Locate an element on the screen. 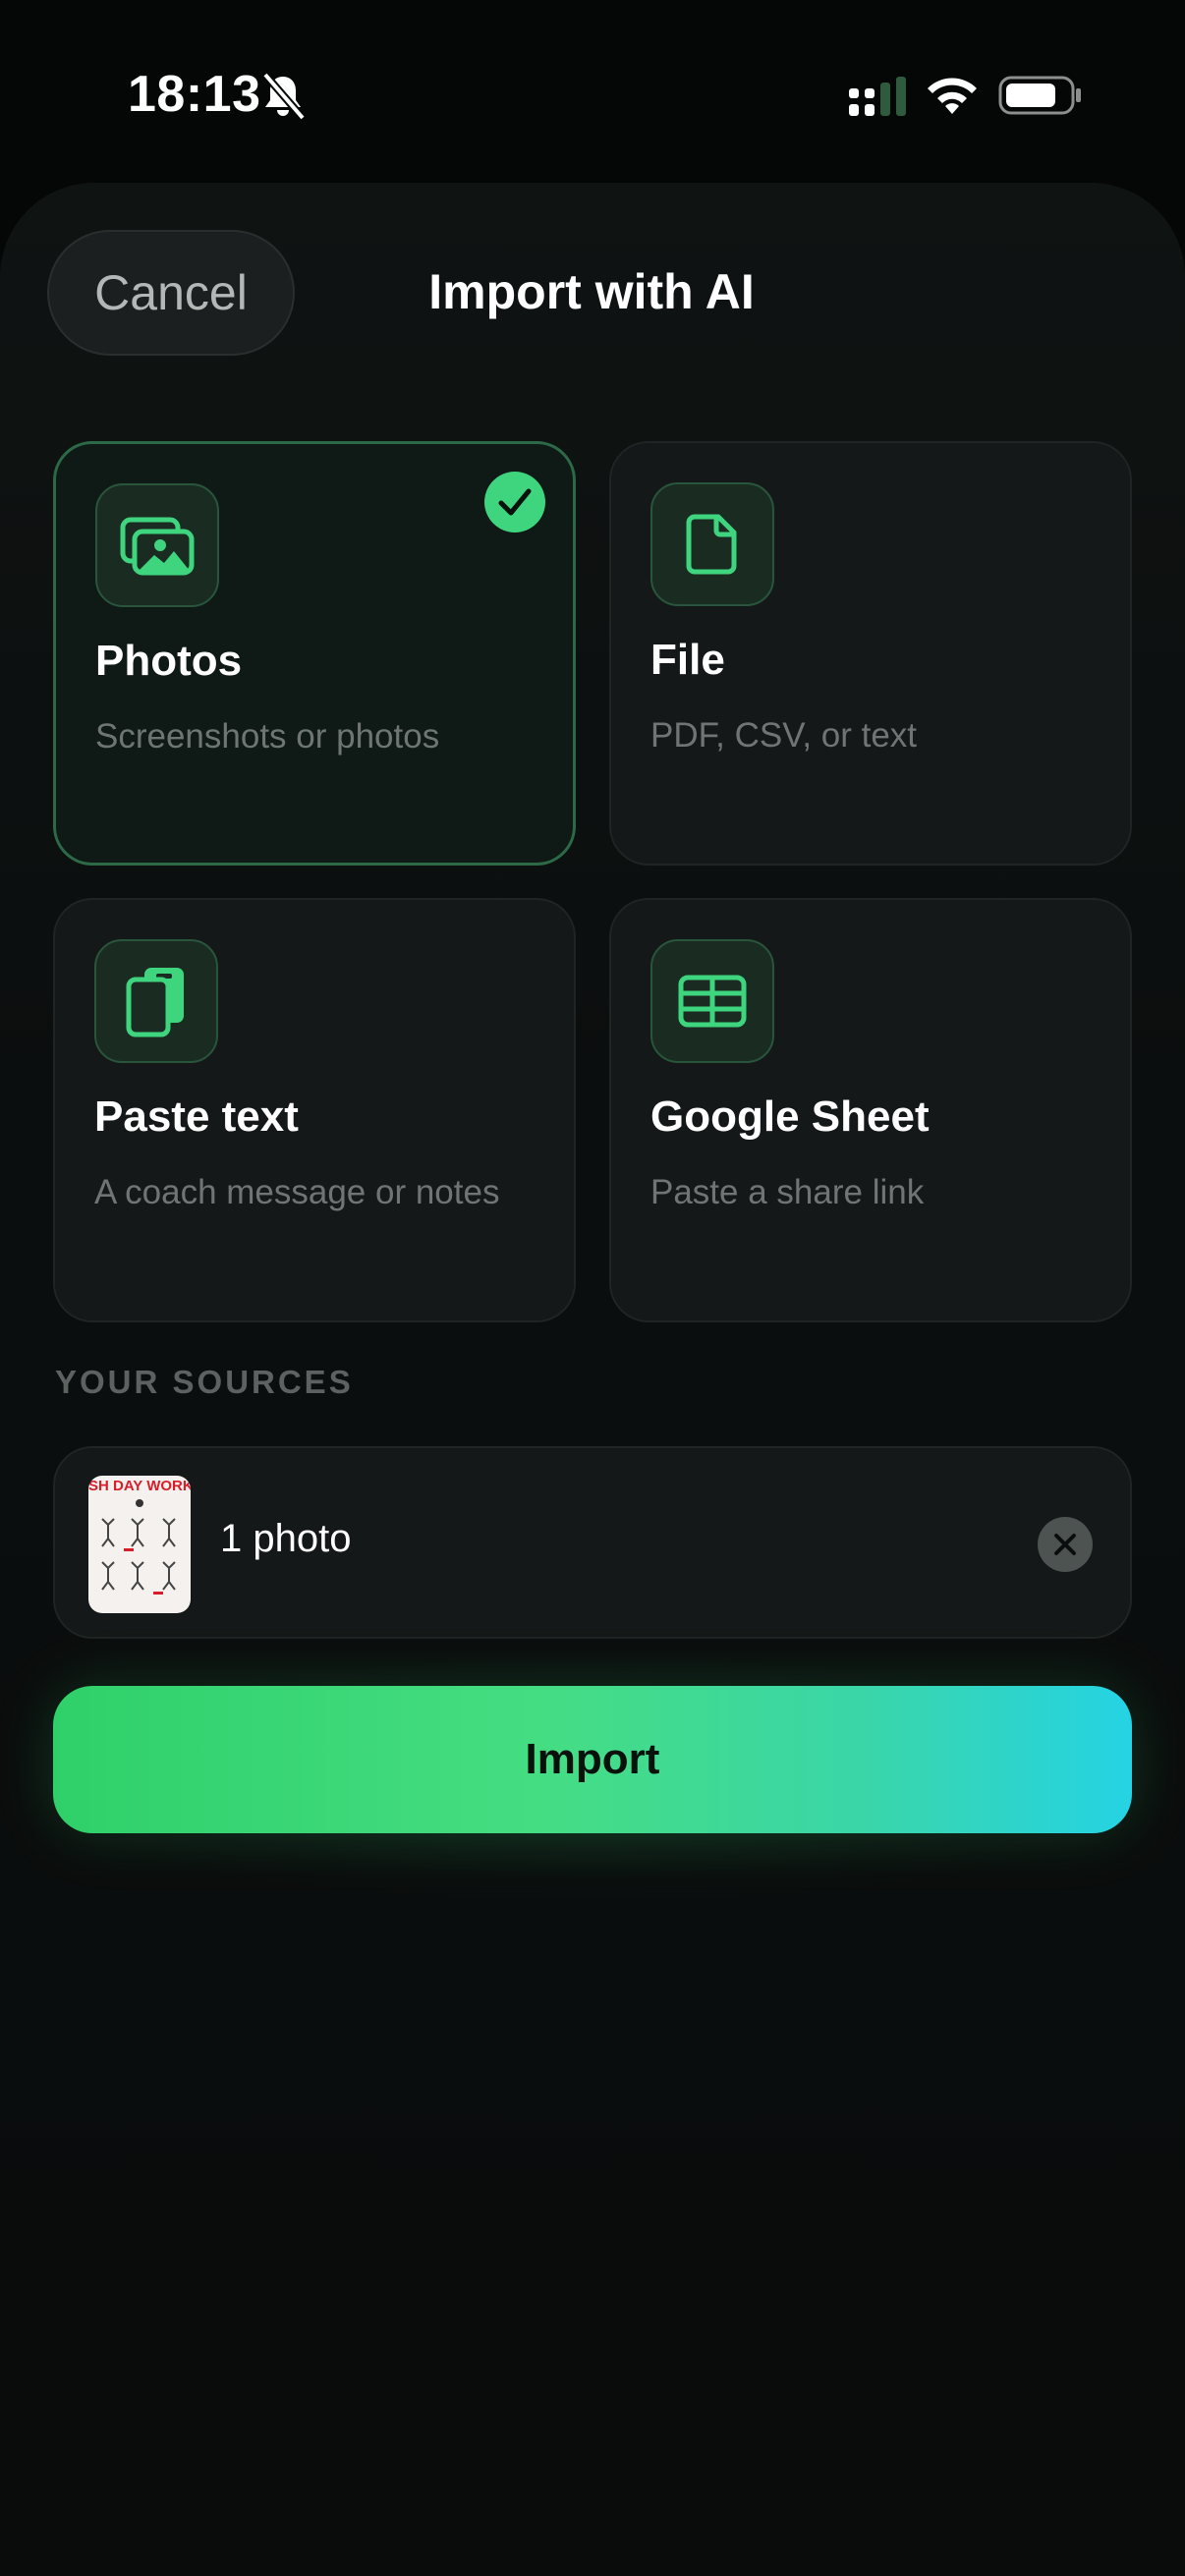  selected-check-icon is located at coordinates (515, 502).